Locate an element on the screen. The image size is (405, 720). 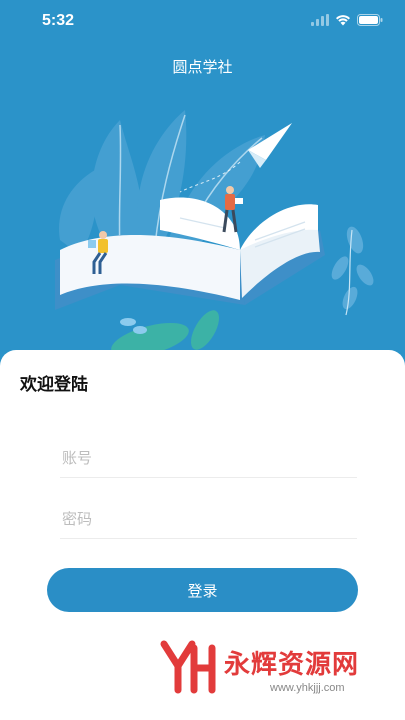
status-icons is located at coordinates (347, 20).